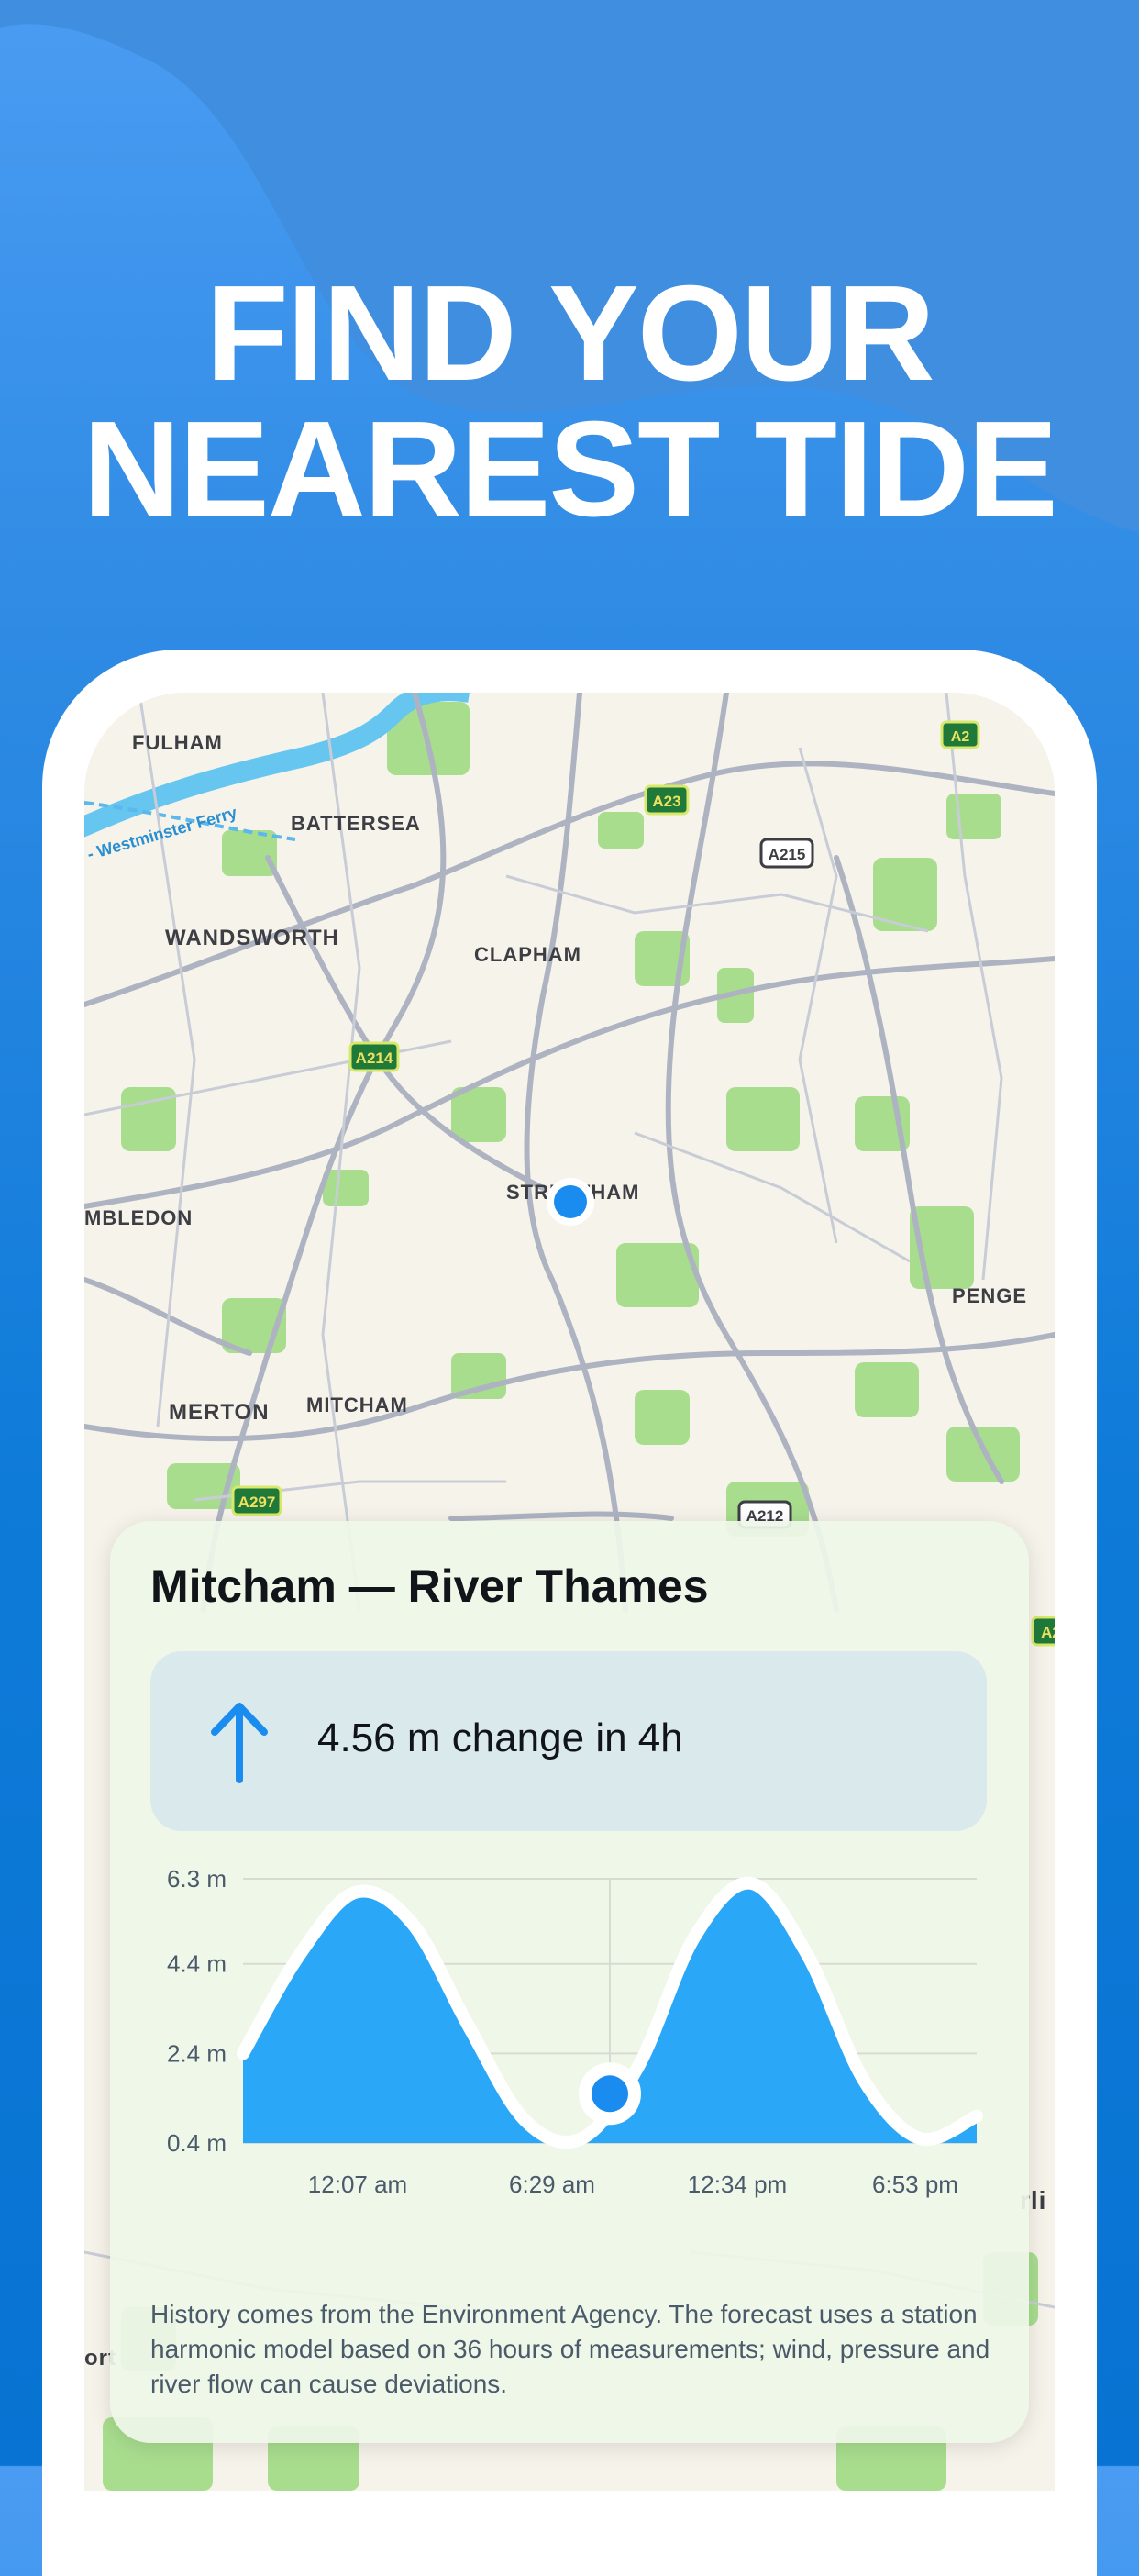  Describe the element at coordinates (197, 2143) in the screenshot. I see `y-tick-label-3: 0.4 m` at that location.